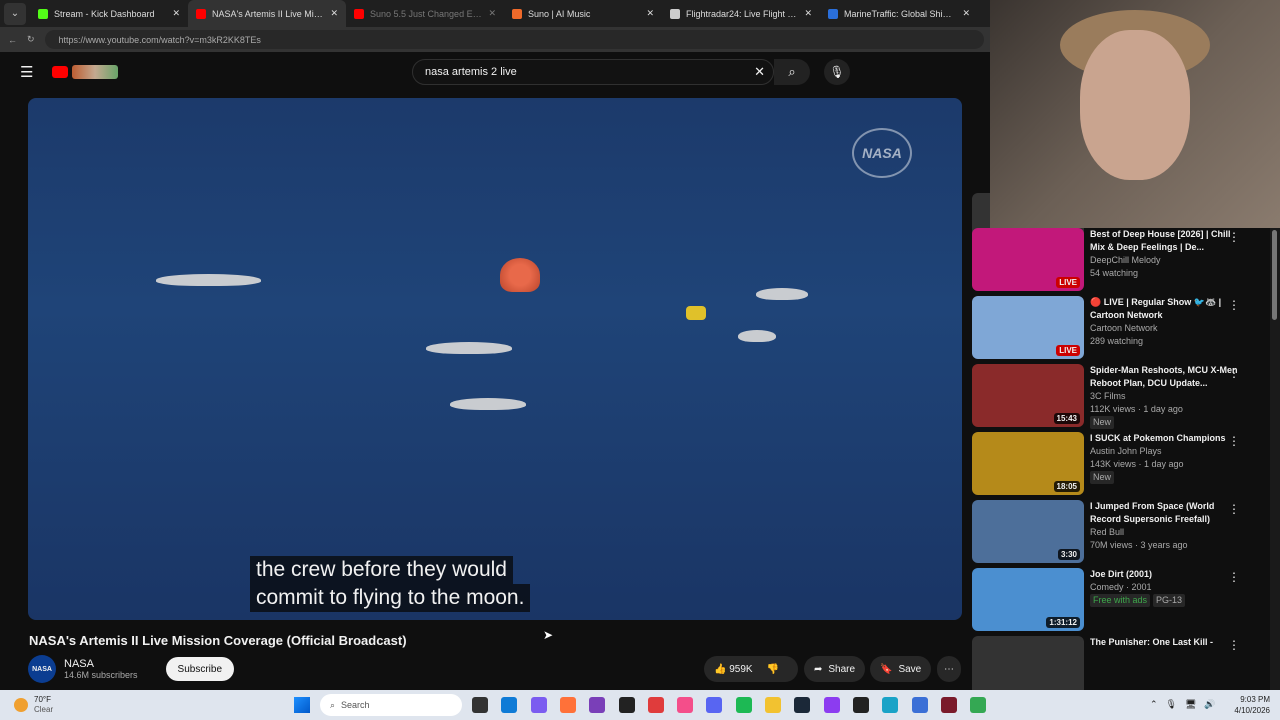  I want to click on browser-tab: NASA's Artemis II Live Mission Co ✕, so click(267, 13).